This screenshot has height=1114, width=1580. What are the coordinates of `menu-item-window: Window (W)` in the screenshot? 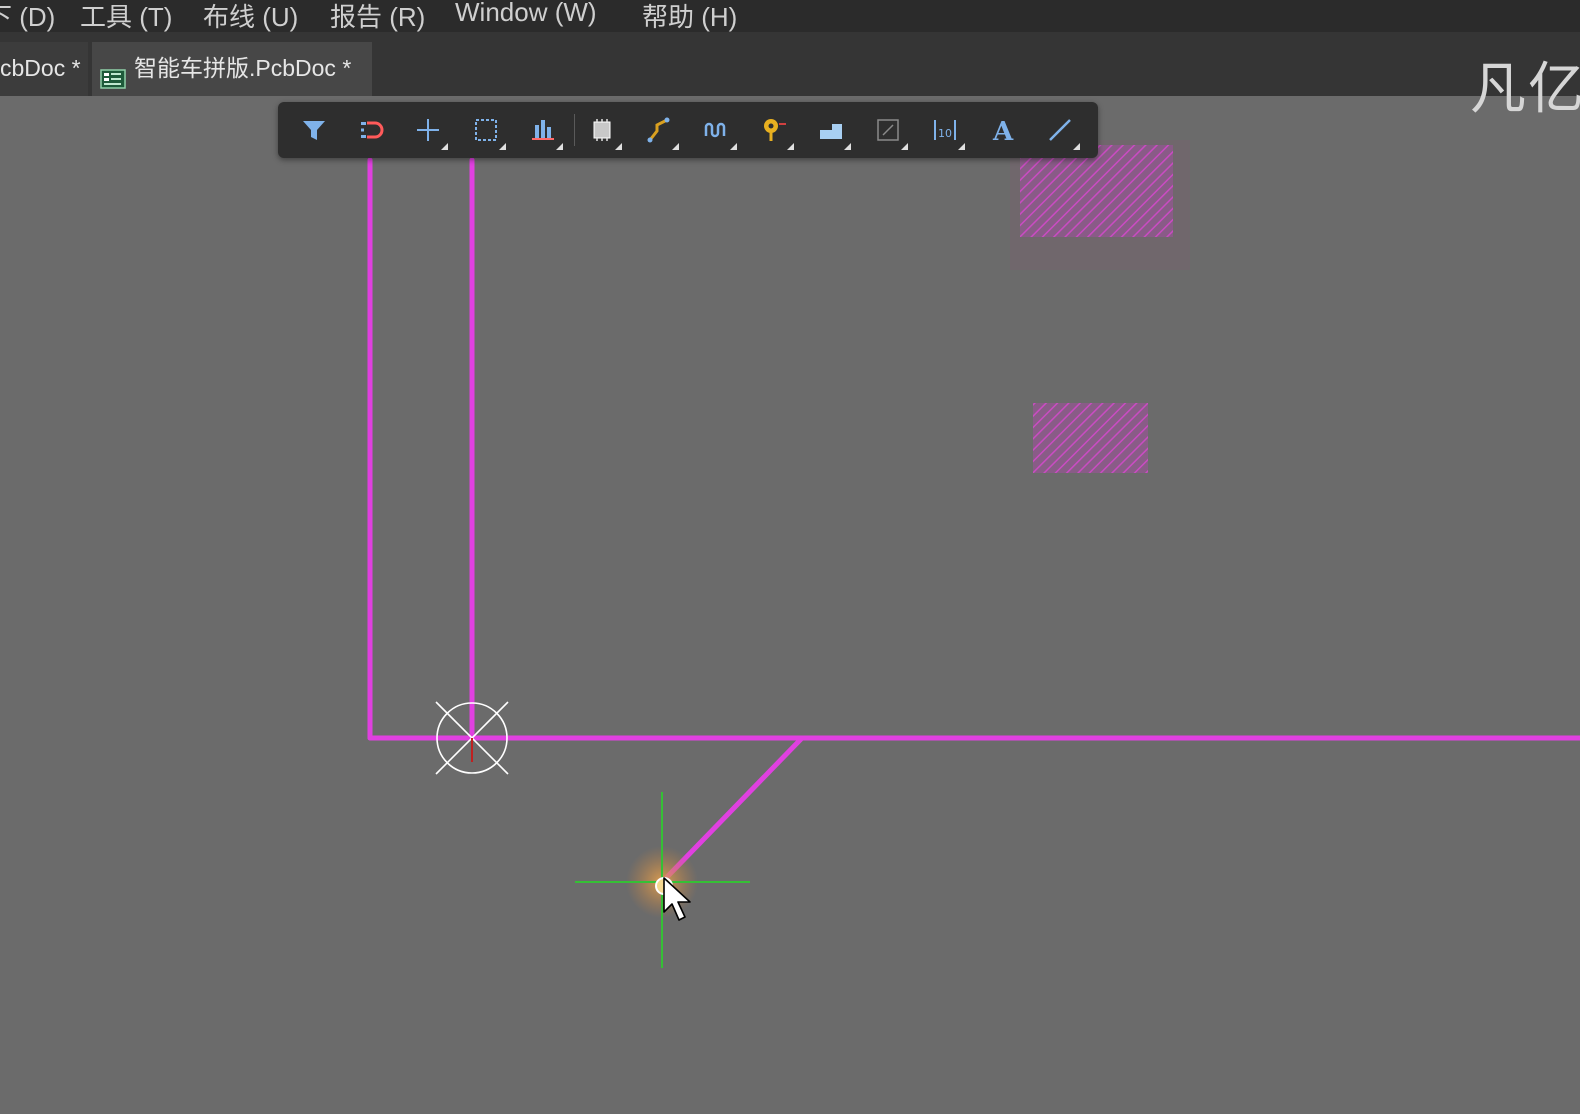 It's located at (526, 14).